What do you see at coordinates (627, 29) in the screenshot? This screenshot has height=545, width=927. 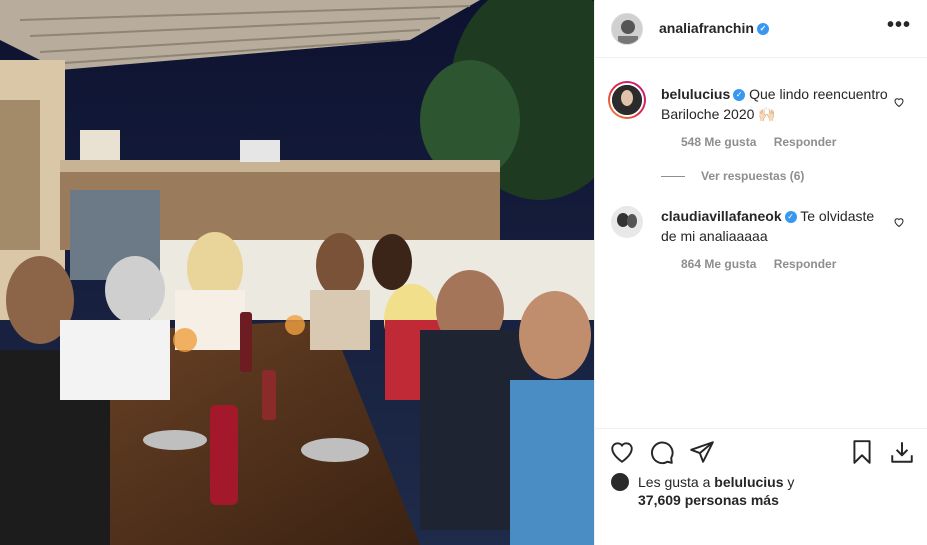 I see `author-avatar` at bounding box center [627, 29].